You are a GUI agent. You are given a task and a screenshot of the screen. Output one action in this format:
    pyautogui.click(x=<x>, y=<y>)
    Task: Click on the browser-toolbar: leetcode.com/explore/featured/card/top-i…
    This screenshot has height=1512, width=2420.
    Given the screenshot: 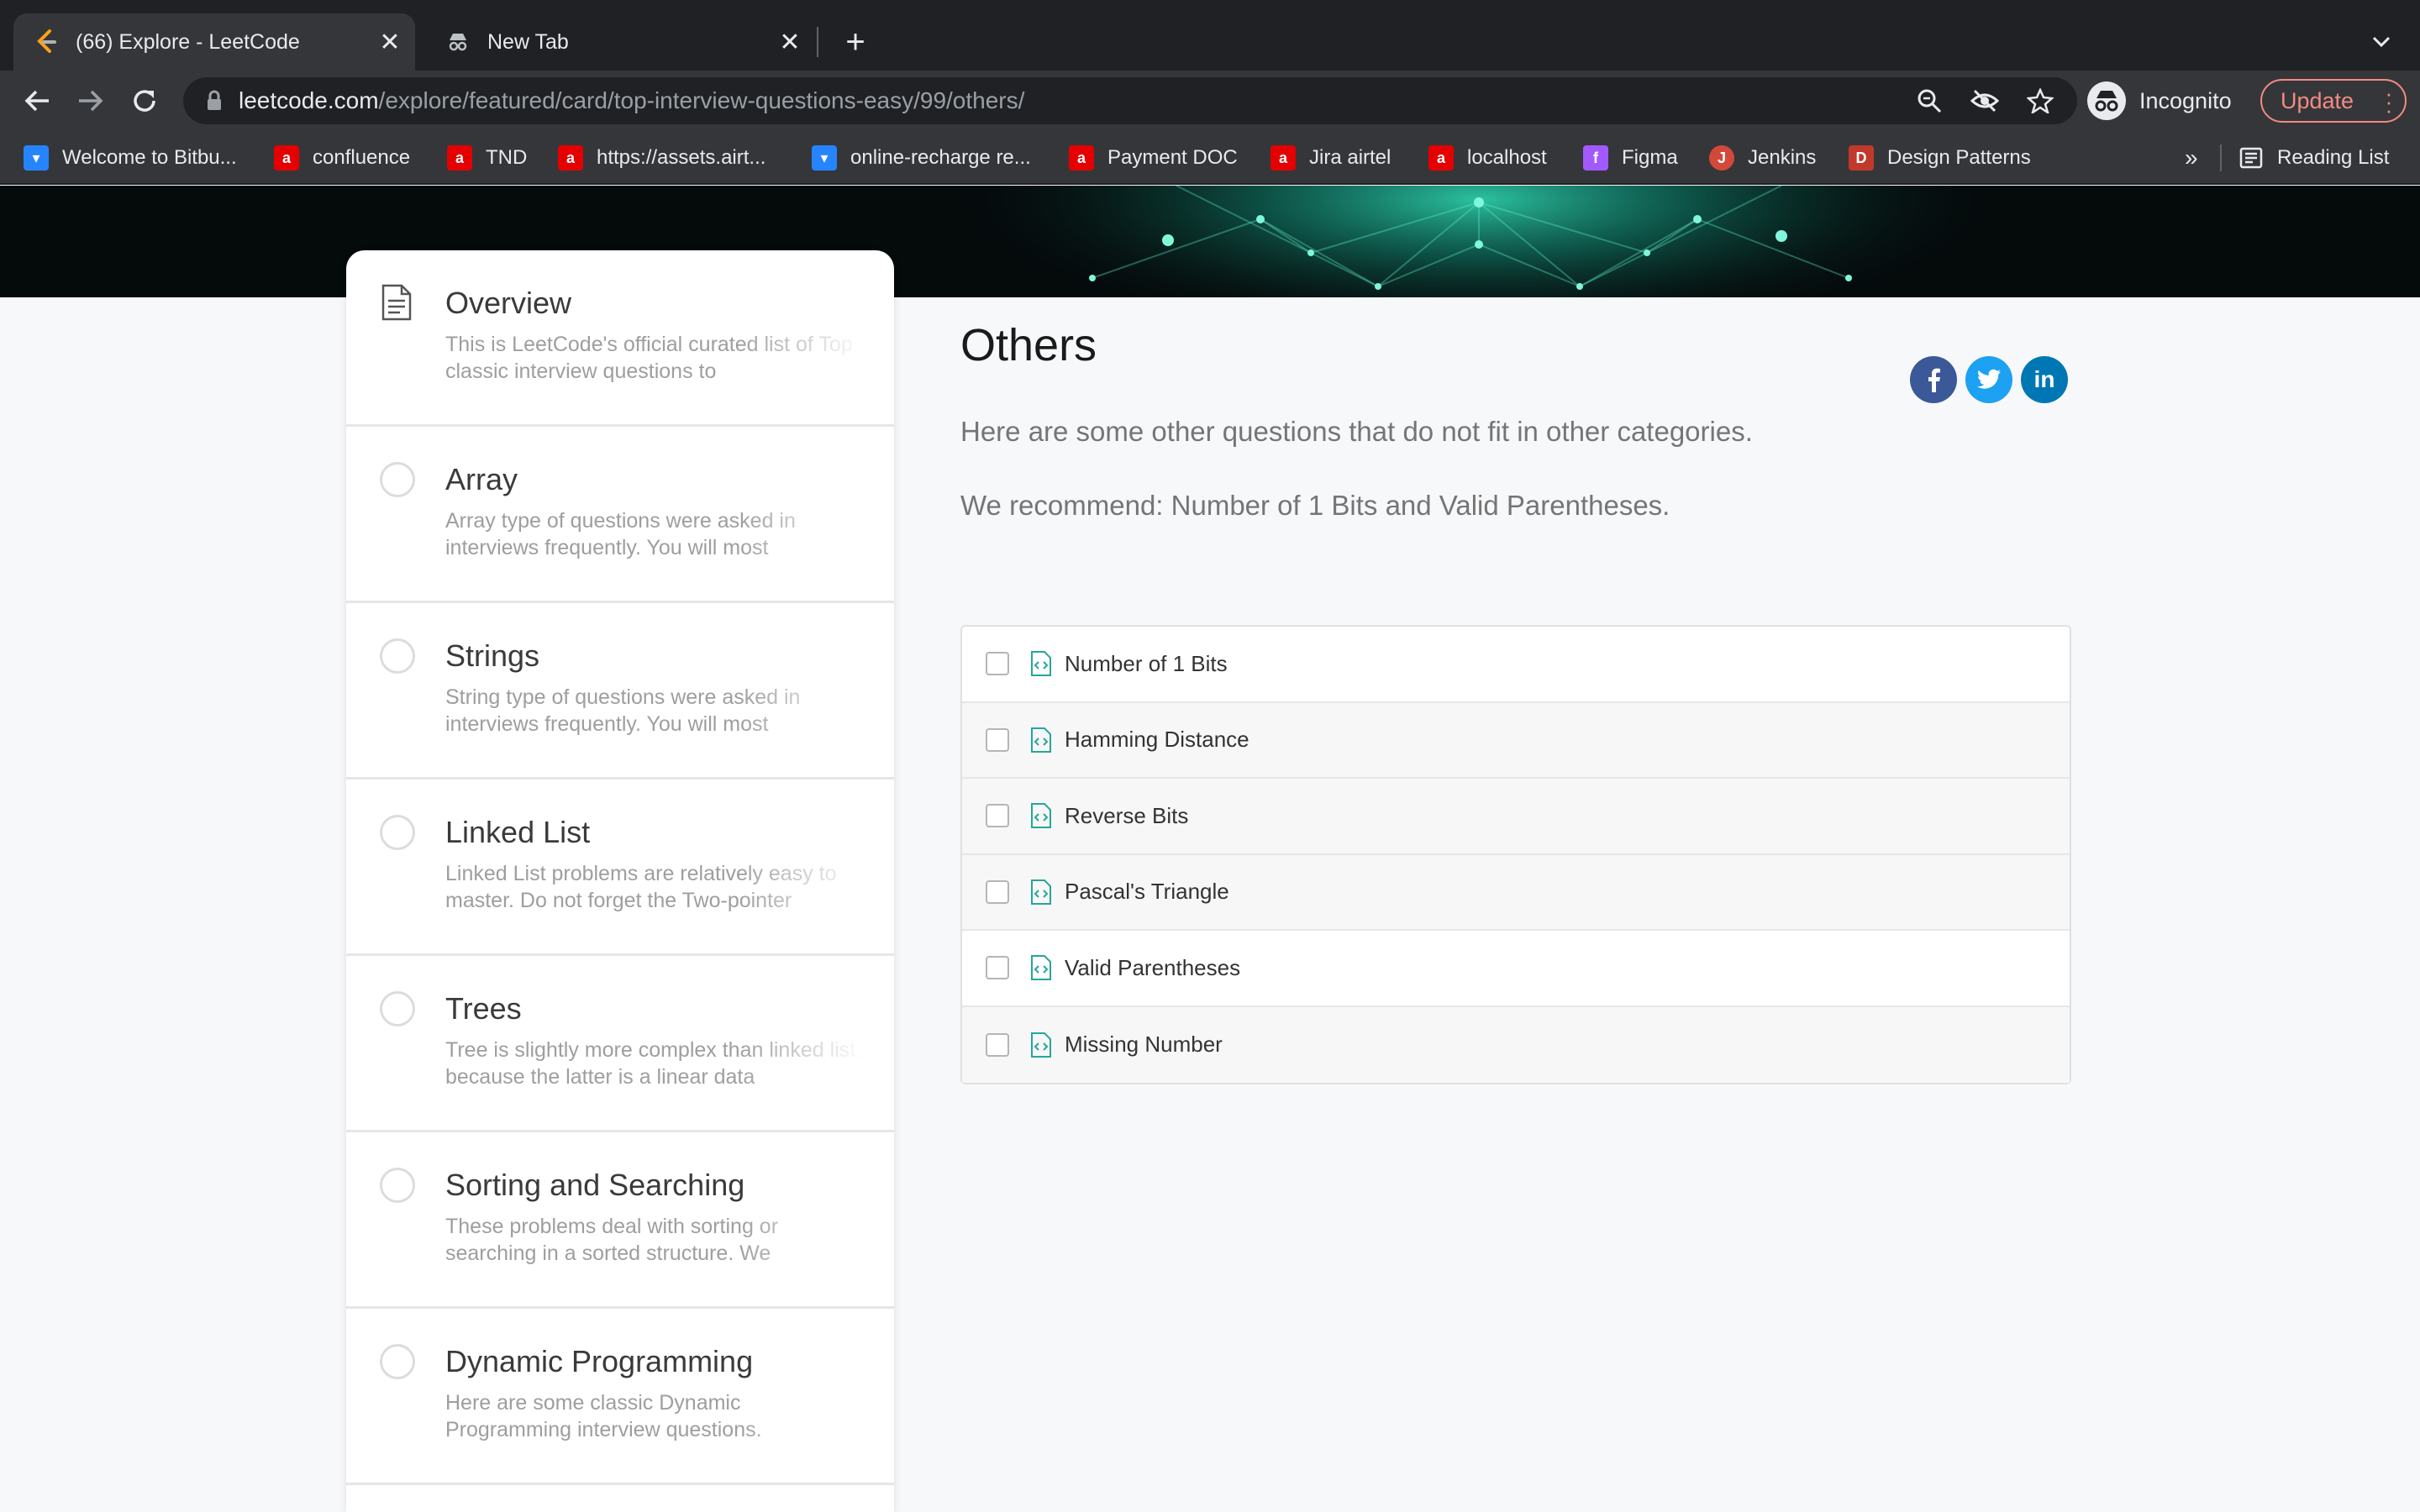 What is the action you would take?
    pyautogui.click(x=1210, y=101)
    